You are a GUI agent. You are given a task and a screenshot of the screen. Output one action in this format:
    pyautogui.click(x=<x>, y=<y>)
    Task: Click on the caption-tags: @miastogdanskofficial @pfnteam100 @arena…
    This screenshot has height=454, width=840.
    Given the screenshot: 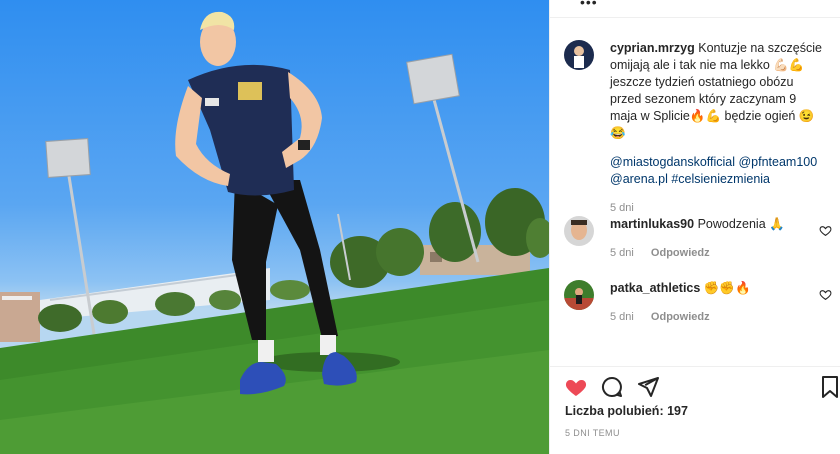 What is the action you would take?
    pyautogui.click(x=718, y=171)
    